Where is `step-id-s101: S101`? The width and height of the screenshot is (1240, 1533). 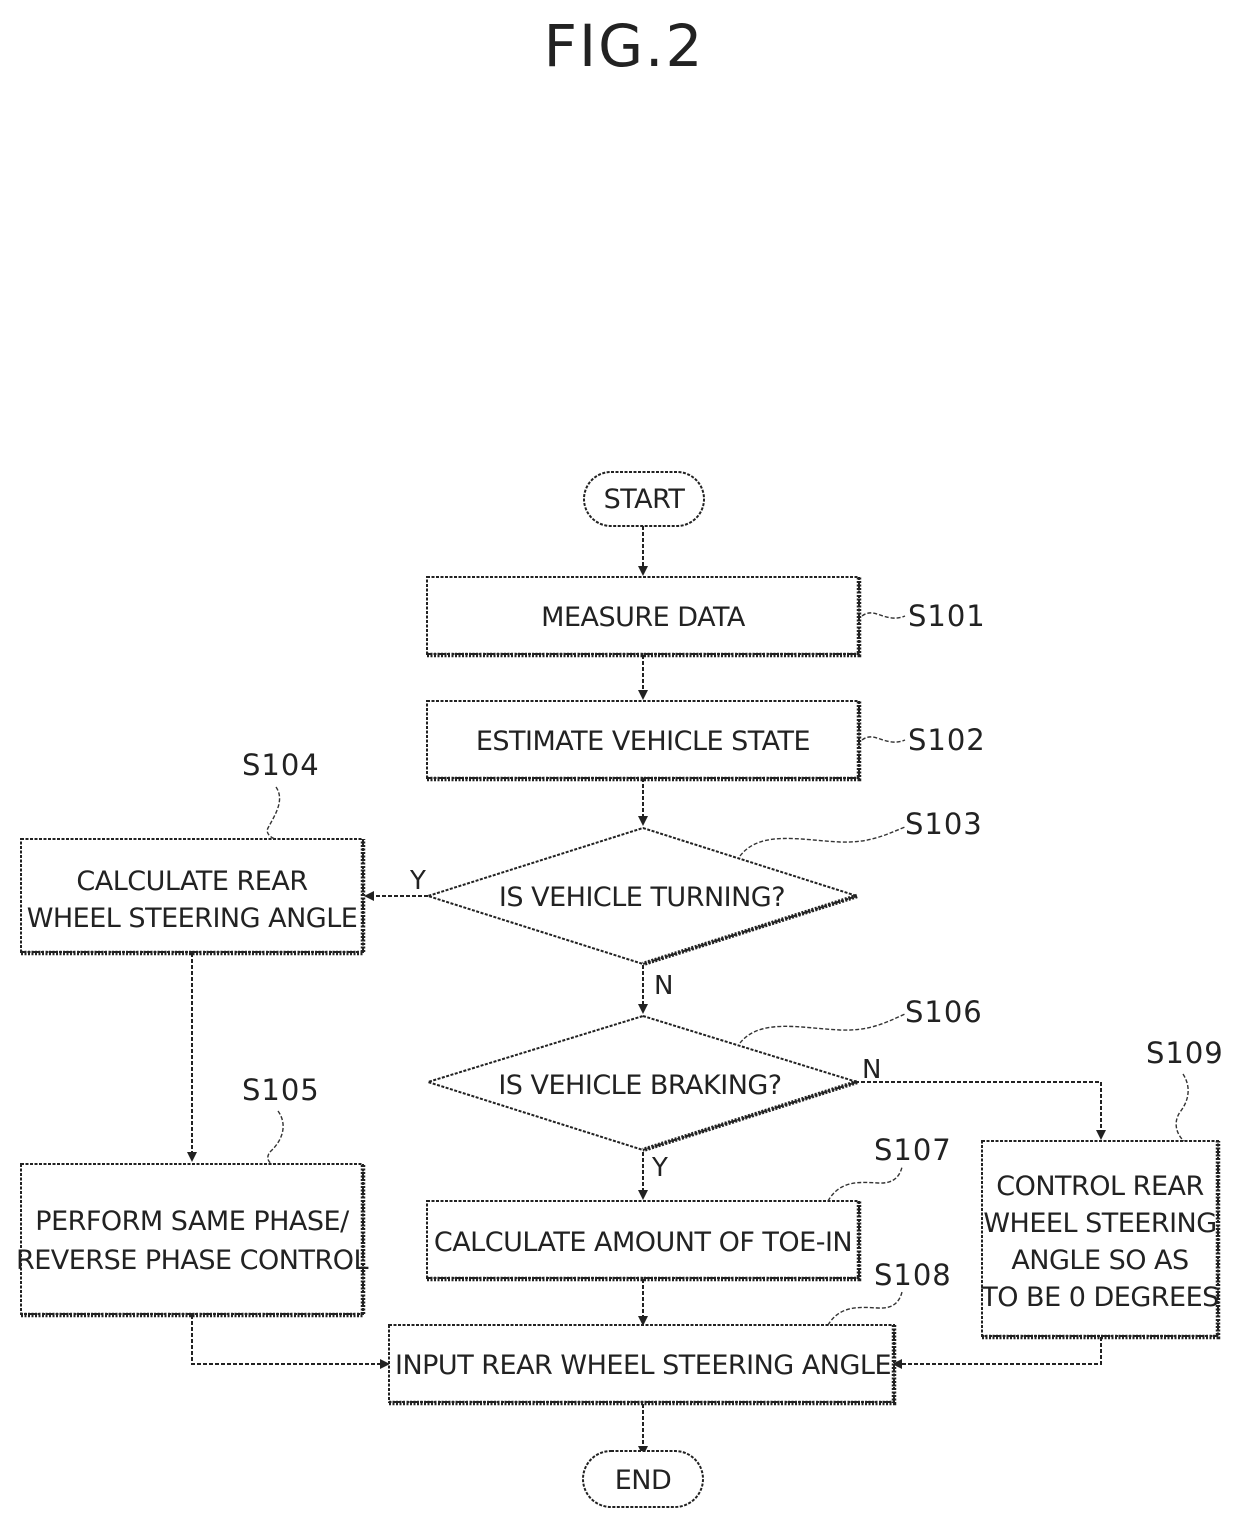 step-id-s101: S101 is located at coordinates (947, 616).